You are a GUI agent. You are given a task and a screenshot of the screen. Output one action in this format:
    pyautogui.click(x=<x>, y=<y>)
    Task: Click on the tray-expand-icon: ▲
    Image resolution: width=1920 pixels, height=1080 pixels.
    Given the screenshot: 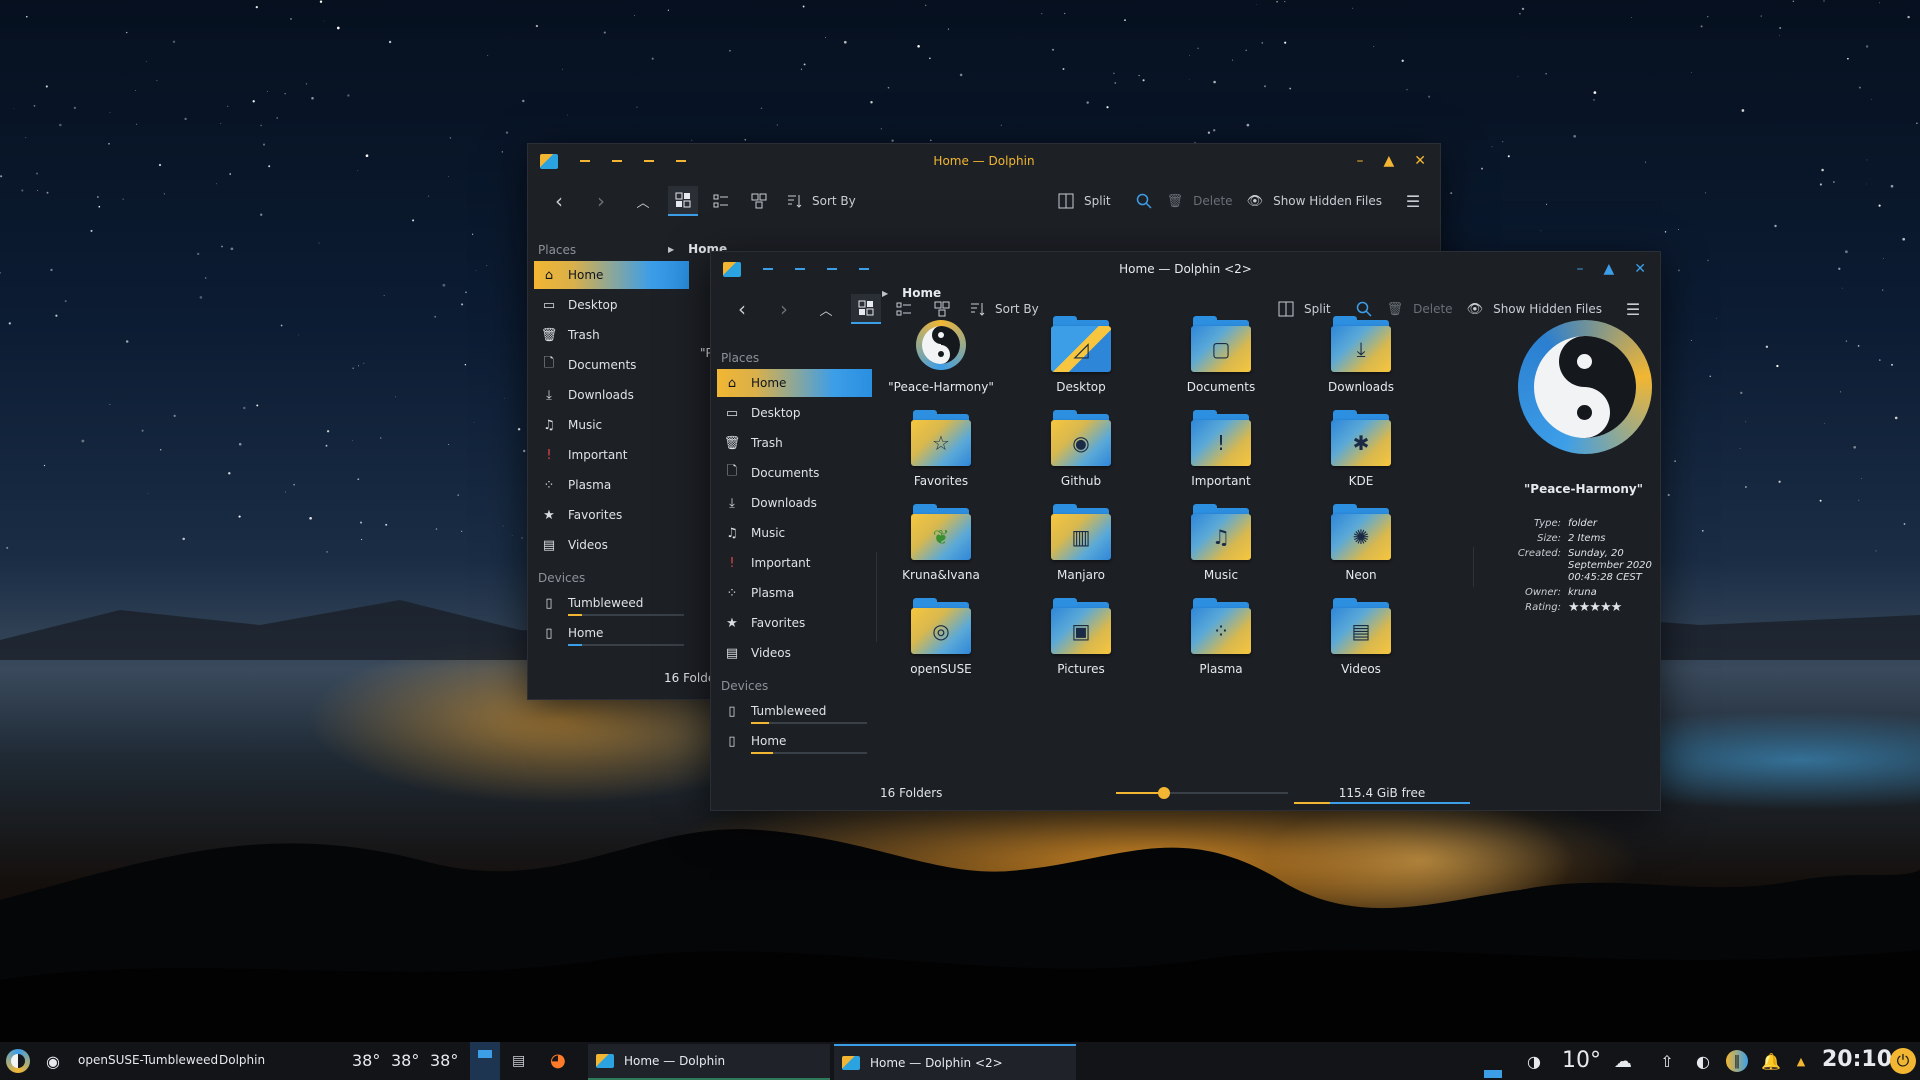 What is the action you would take?
    pyautogui.click(x=1801, y=1061)
    